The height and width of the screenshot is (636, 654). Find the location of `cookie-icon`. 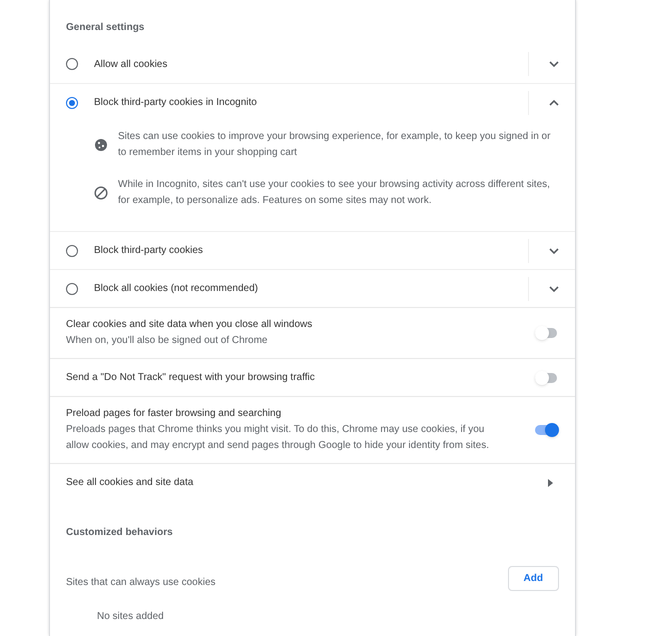

cookie-icon is located at coordinates (101, 145).